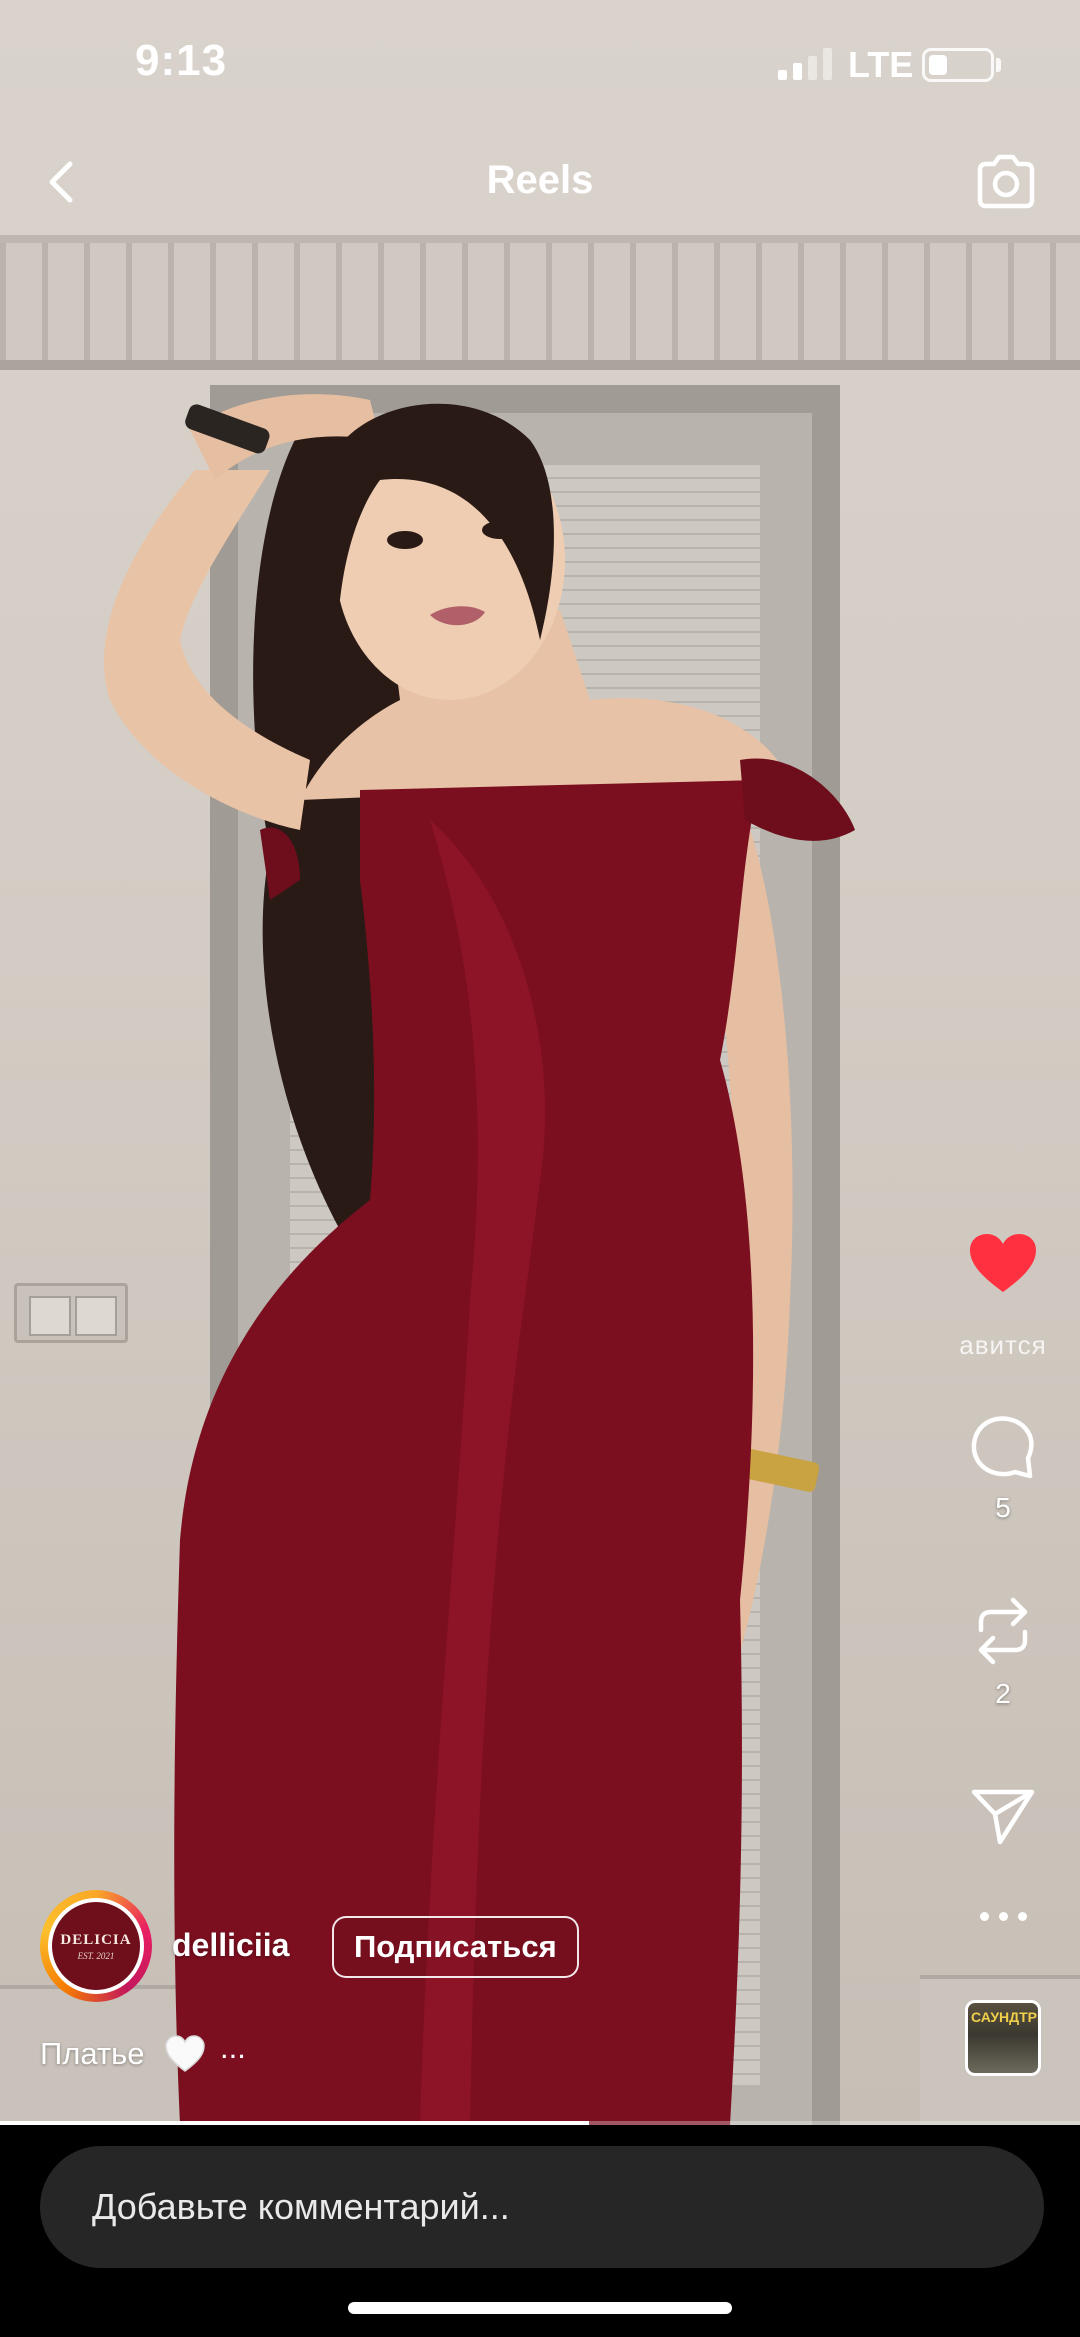 The width and height of the screenshot is (1080, 2337). I want to click on white-heart-icon, so click(185, 2053).